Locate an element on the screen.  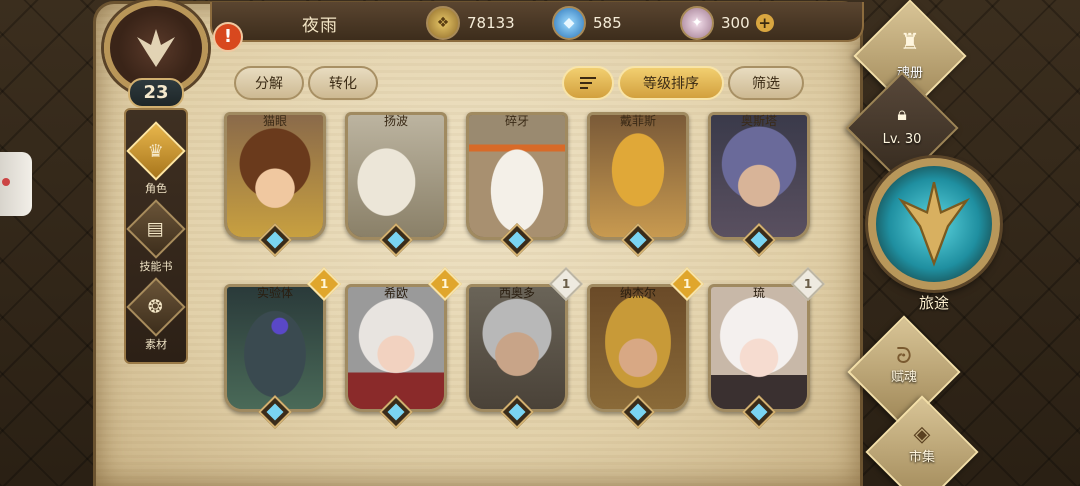
white-hair-girl-portrait is located at coordinates (759, 348).